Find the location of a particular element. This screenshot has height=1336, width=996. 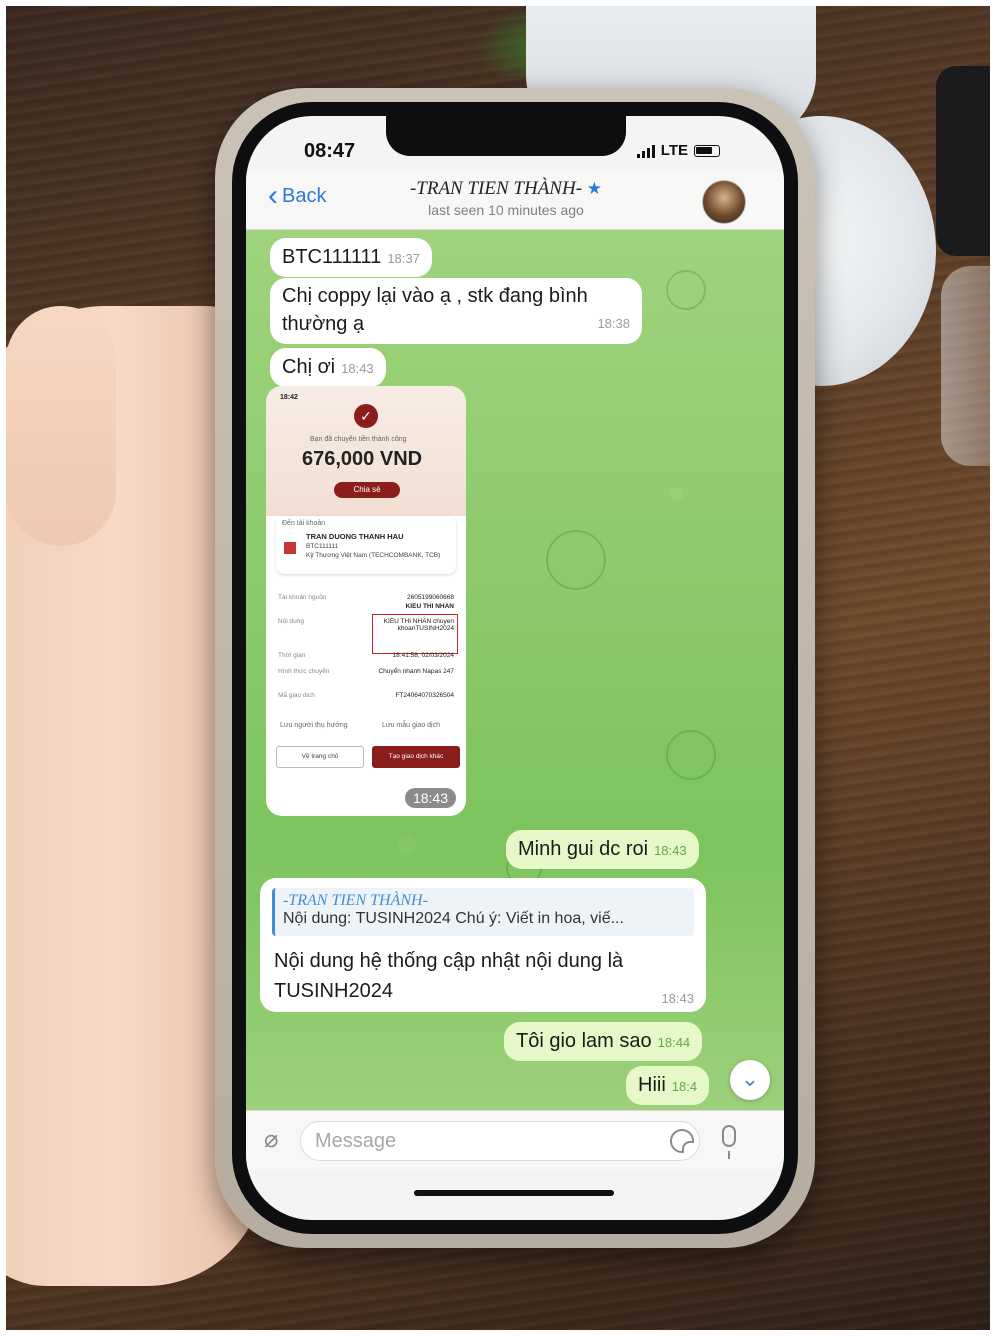

time-label: Thời gian is located at coordinates (292, 655).